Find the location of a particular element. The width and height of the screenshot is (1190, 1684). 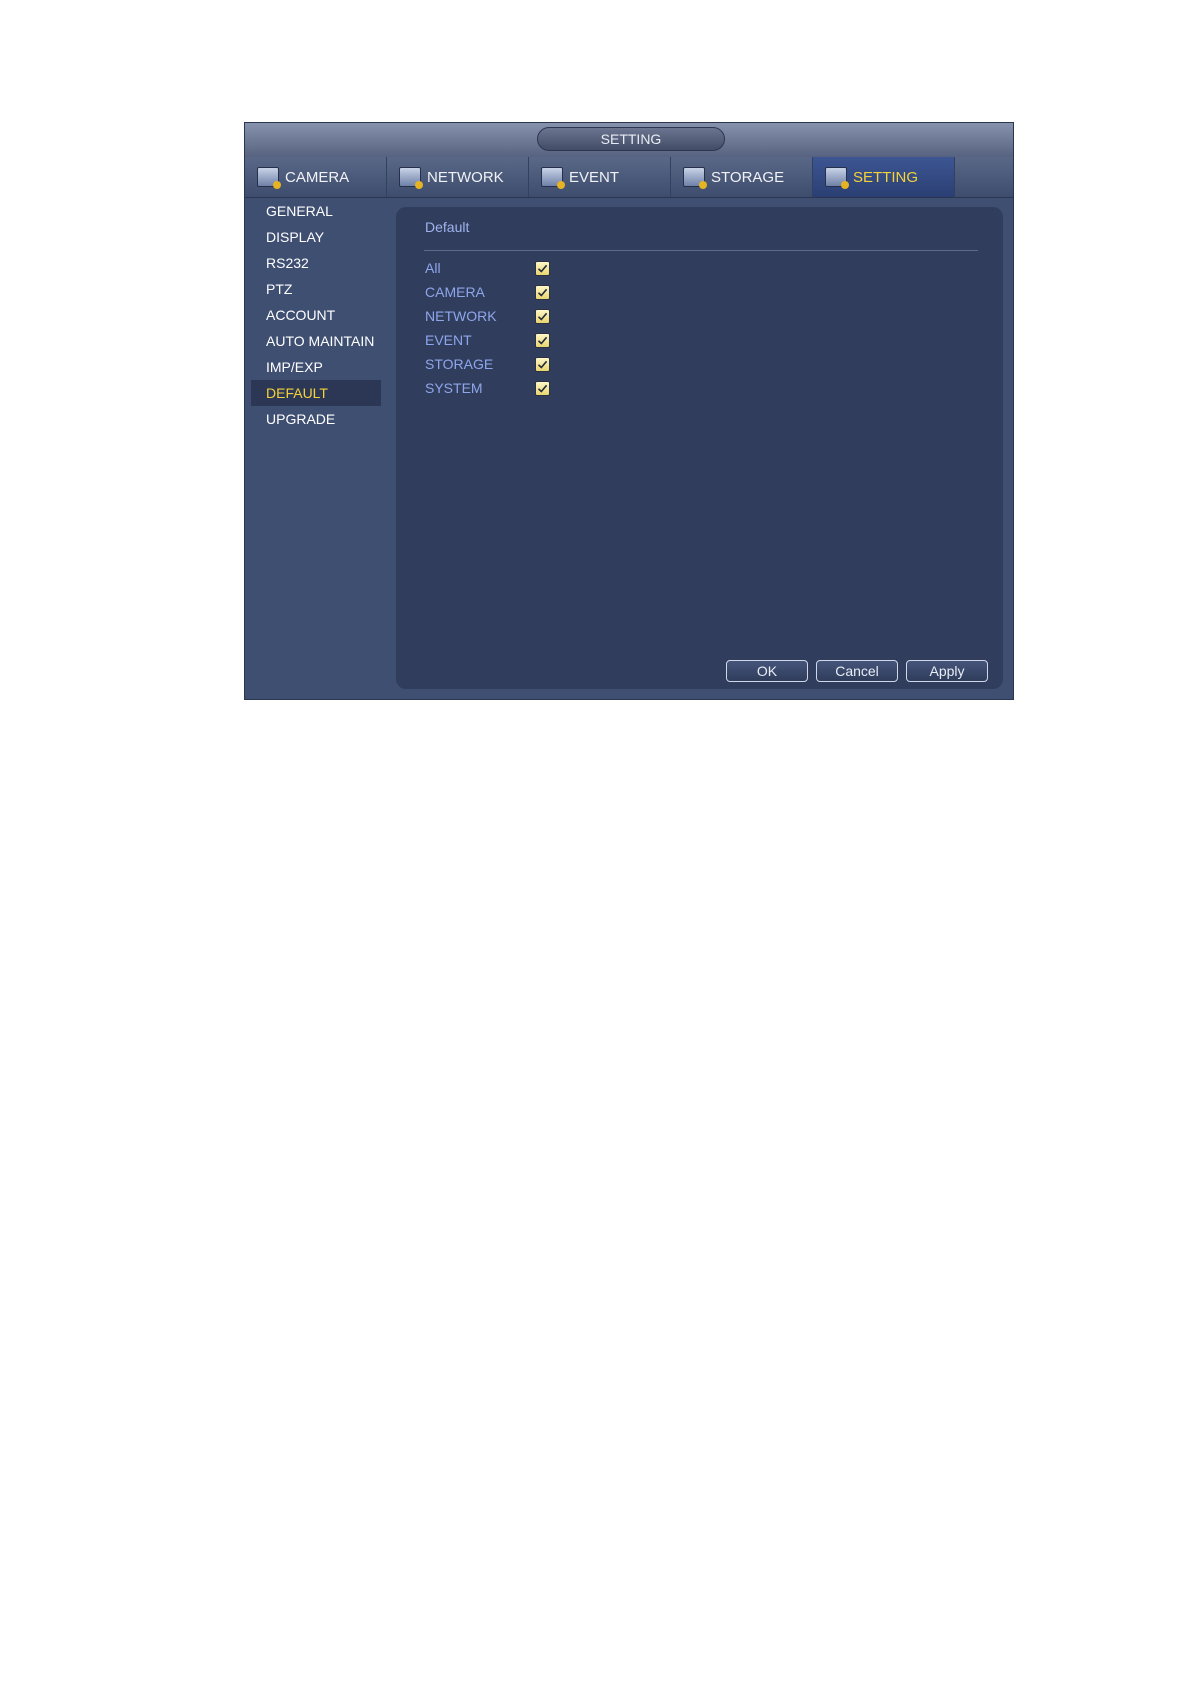

checkbox-storage is located at coordinates (542, 364).